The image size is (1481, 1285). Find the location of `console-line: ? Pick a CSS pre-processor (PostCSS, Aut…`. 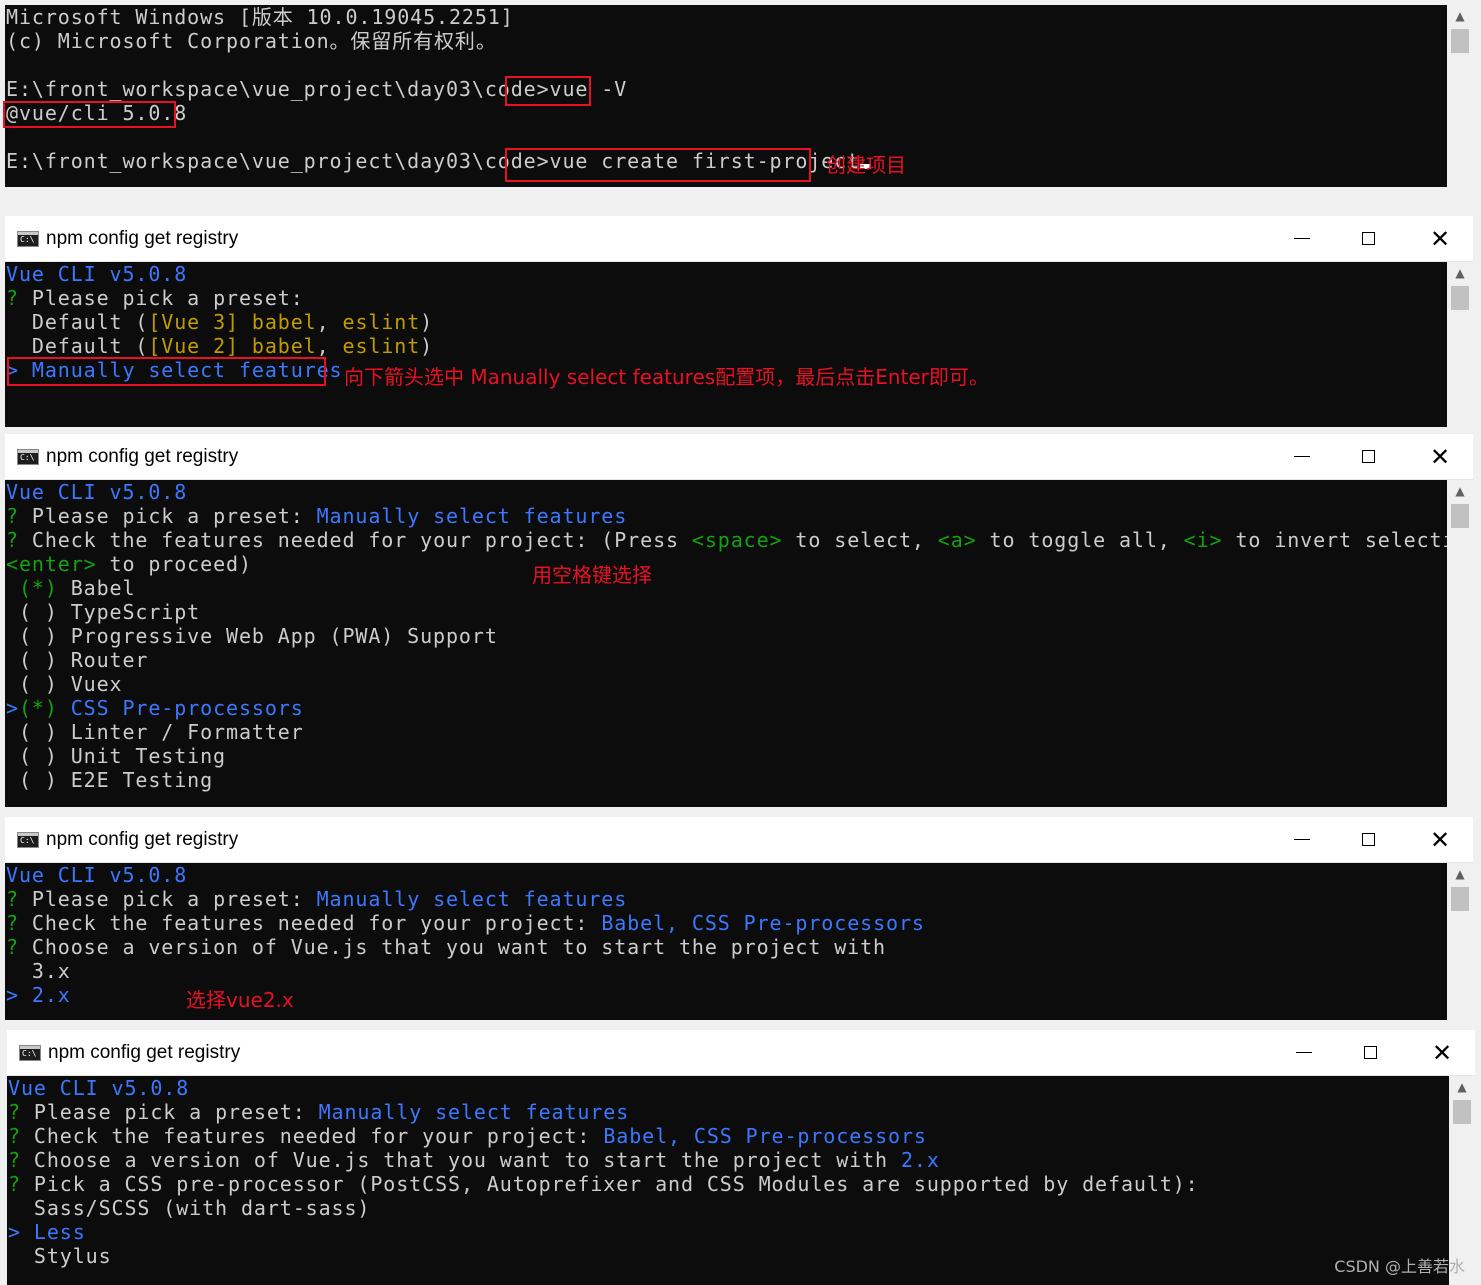

console-line: ? Pick a CSS pre-processor (PostCSS, Aut… is located at coordinates (728, 1184).